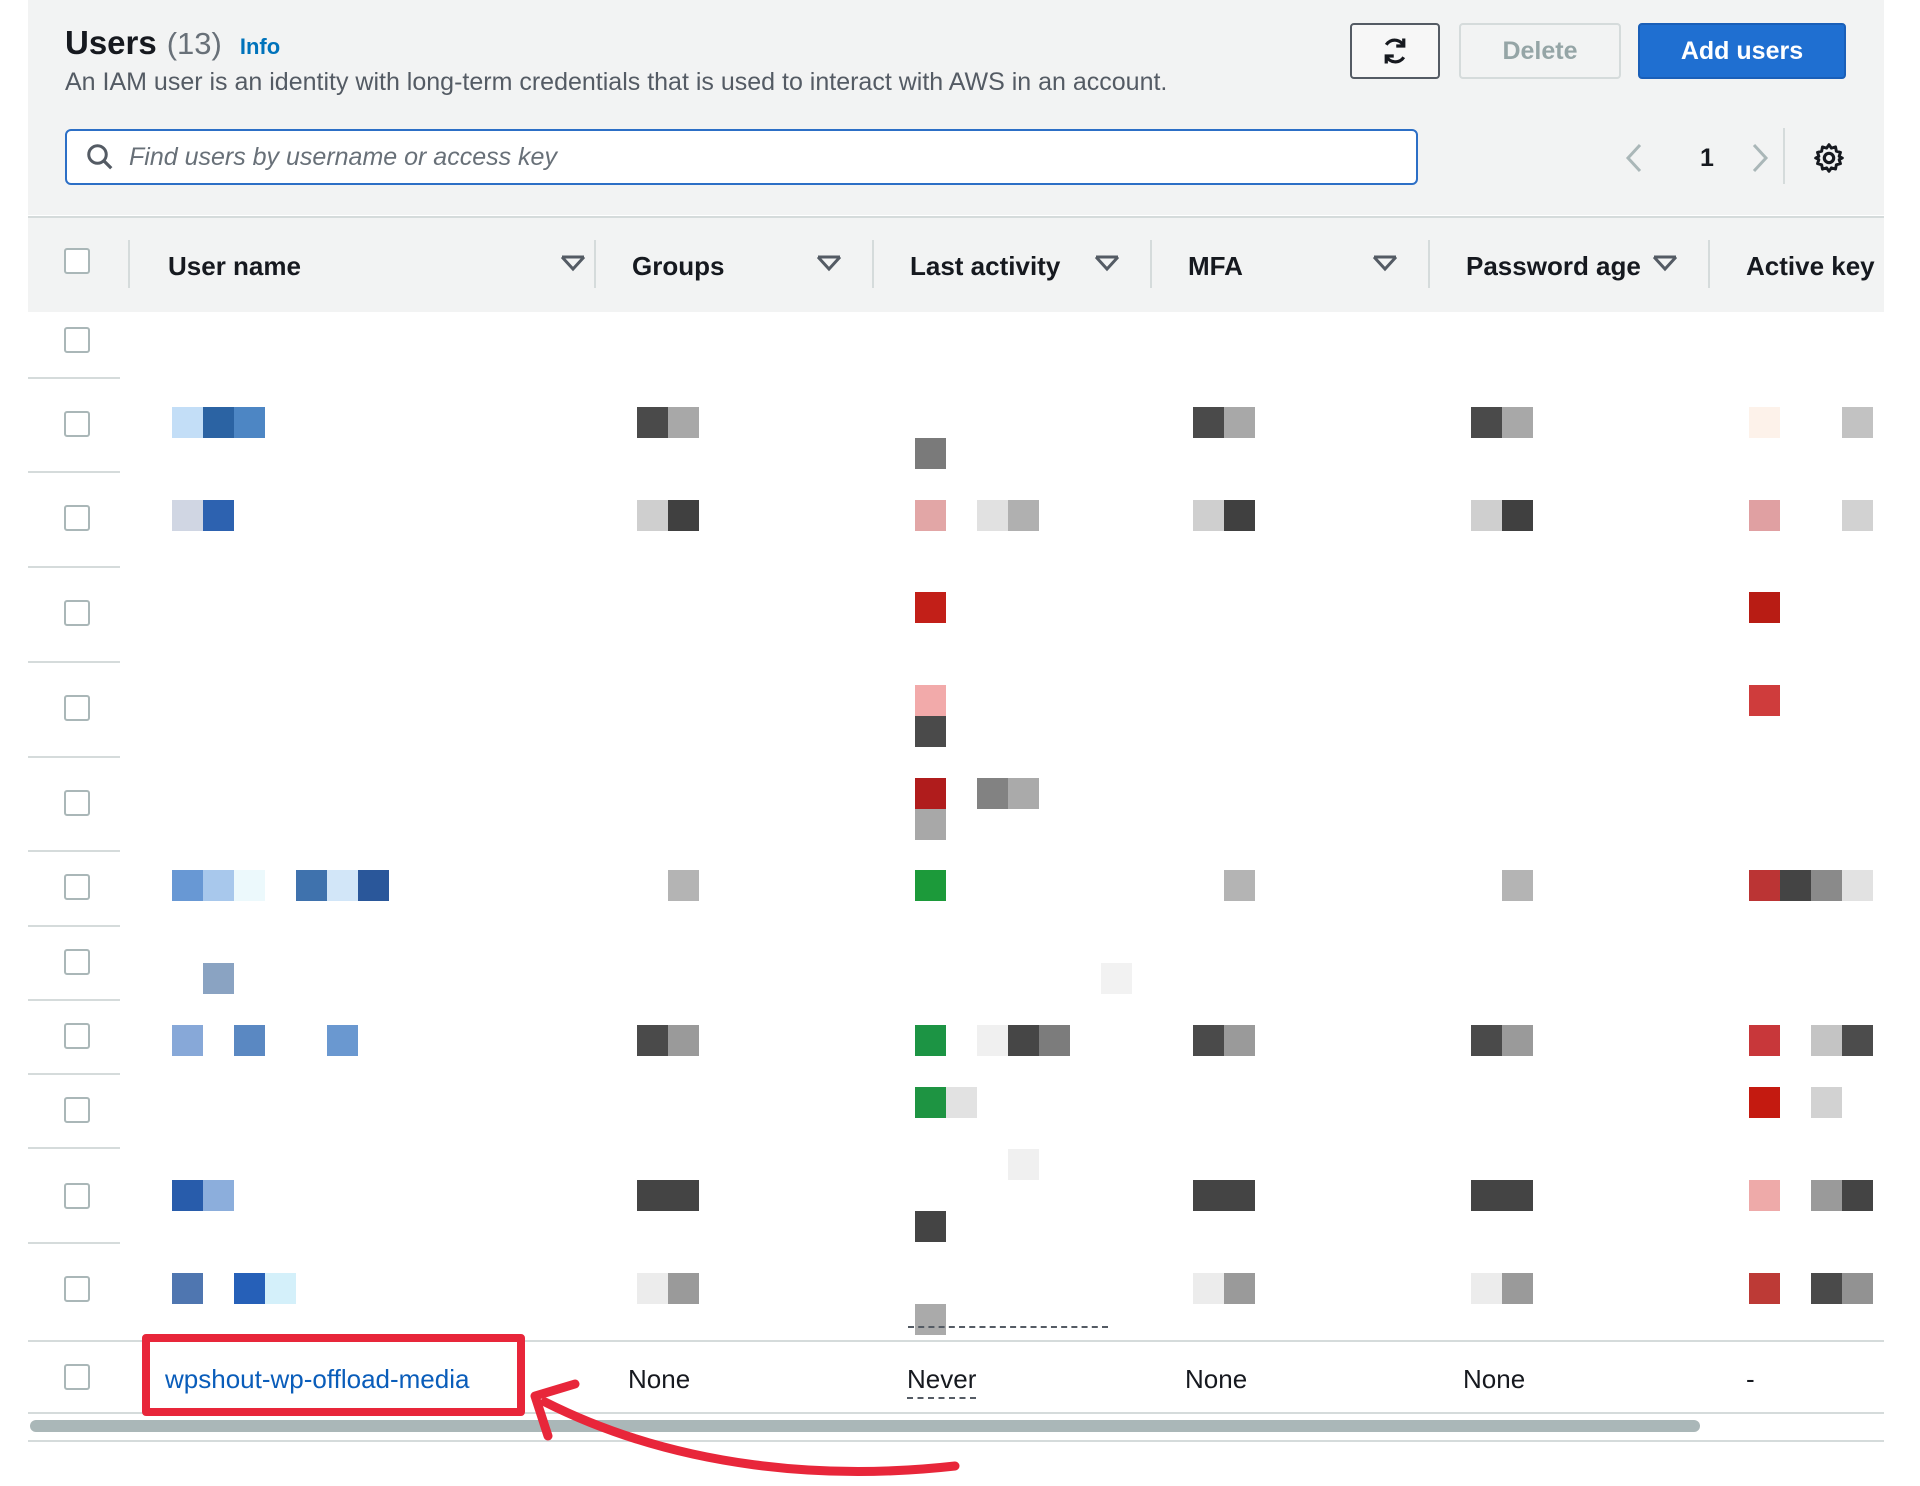 The width and height of the screenshot is (1920, 1486). I want to click on page-number-button: 1, so click(1707, 158).